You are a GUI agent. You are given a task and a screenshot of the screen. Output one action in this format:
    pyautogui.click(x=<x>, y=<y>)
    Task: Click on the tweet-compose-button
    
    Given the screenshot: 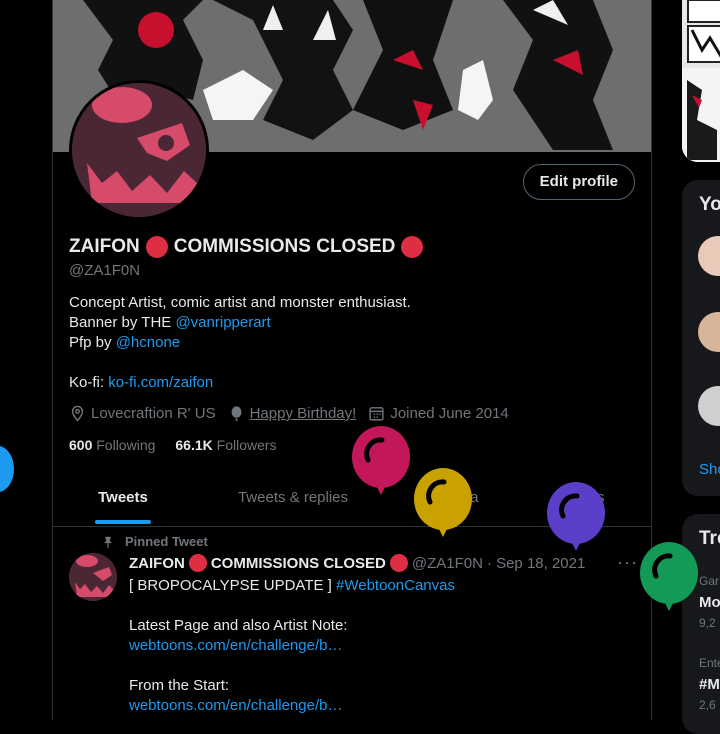 What is the action you would take?
    pyautogui.click(x=7, y=469)
    